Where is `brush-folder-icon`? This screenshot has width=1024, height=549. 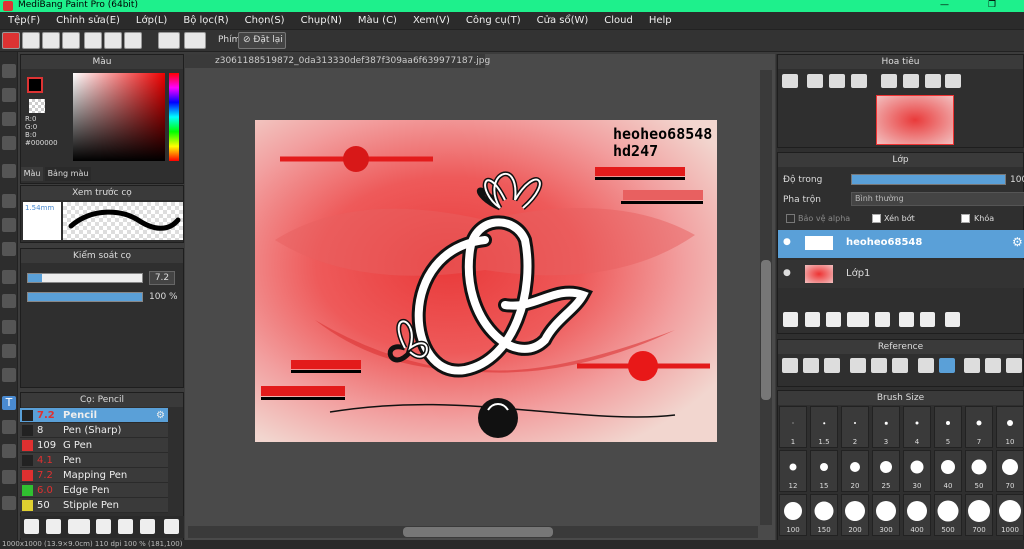 brush-folder-icon is located at coordinates (125, 526).